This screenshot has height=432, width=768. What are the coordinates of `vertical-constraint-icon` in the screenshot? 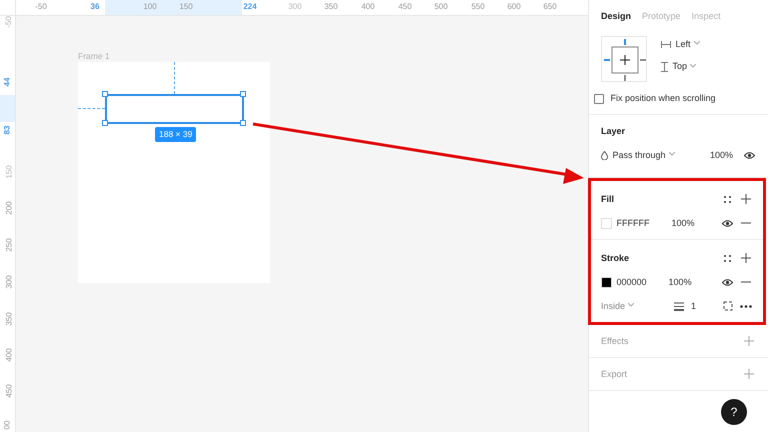 It's located at (664, 67).